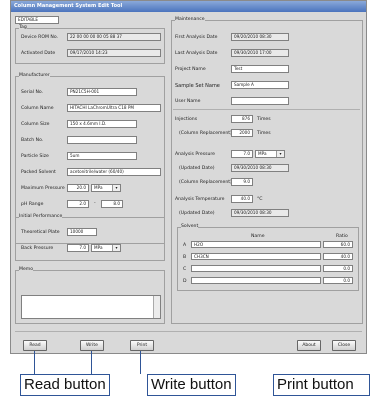 Image resolution: width=370 pixels, height=404 pixels. I want to click on serial-field: PN21C5H-001, so click(102, 92).